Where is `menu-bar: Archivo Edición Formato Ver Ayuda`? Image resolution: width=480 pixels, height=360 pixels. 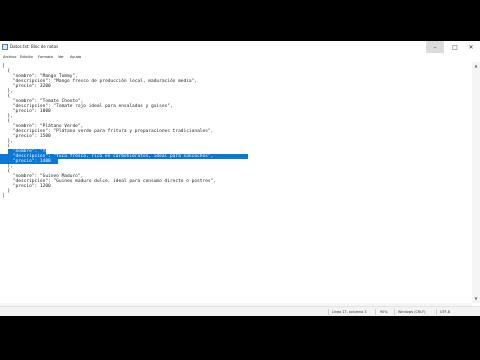
menu-bar: Archivo Edición Formato Ver Ayuda is located at coordinates (240, 57).